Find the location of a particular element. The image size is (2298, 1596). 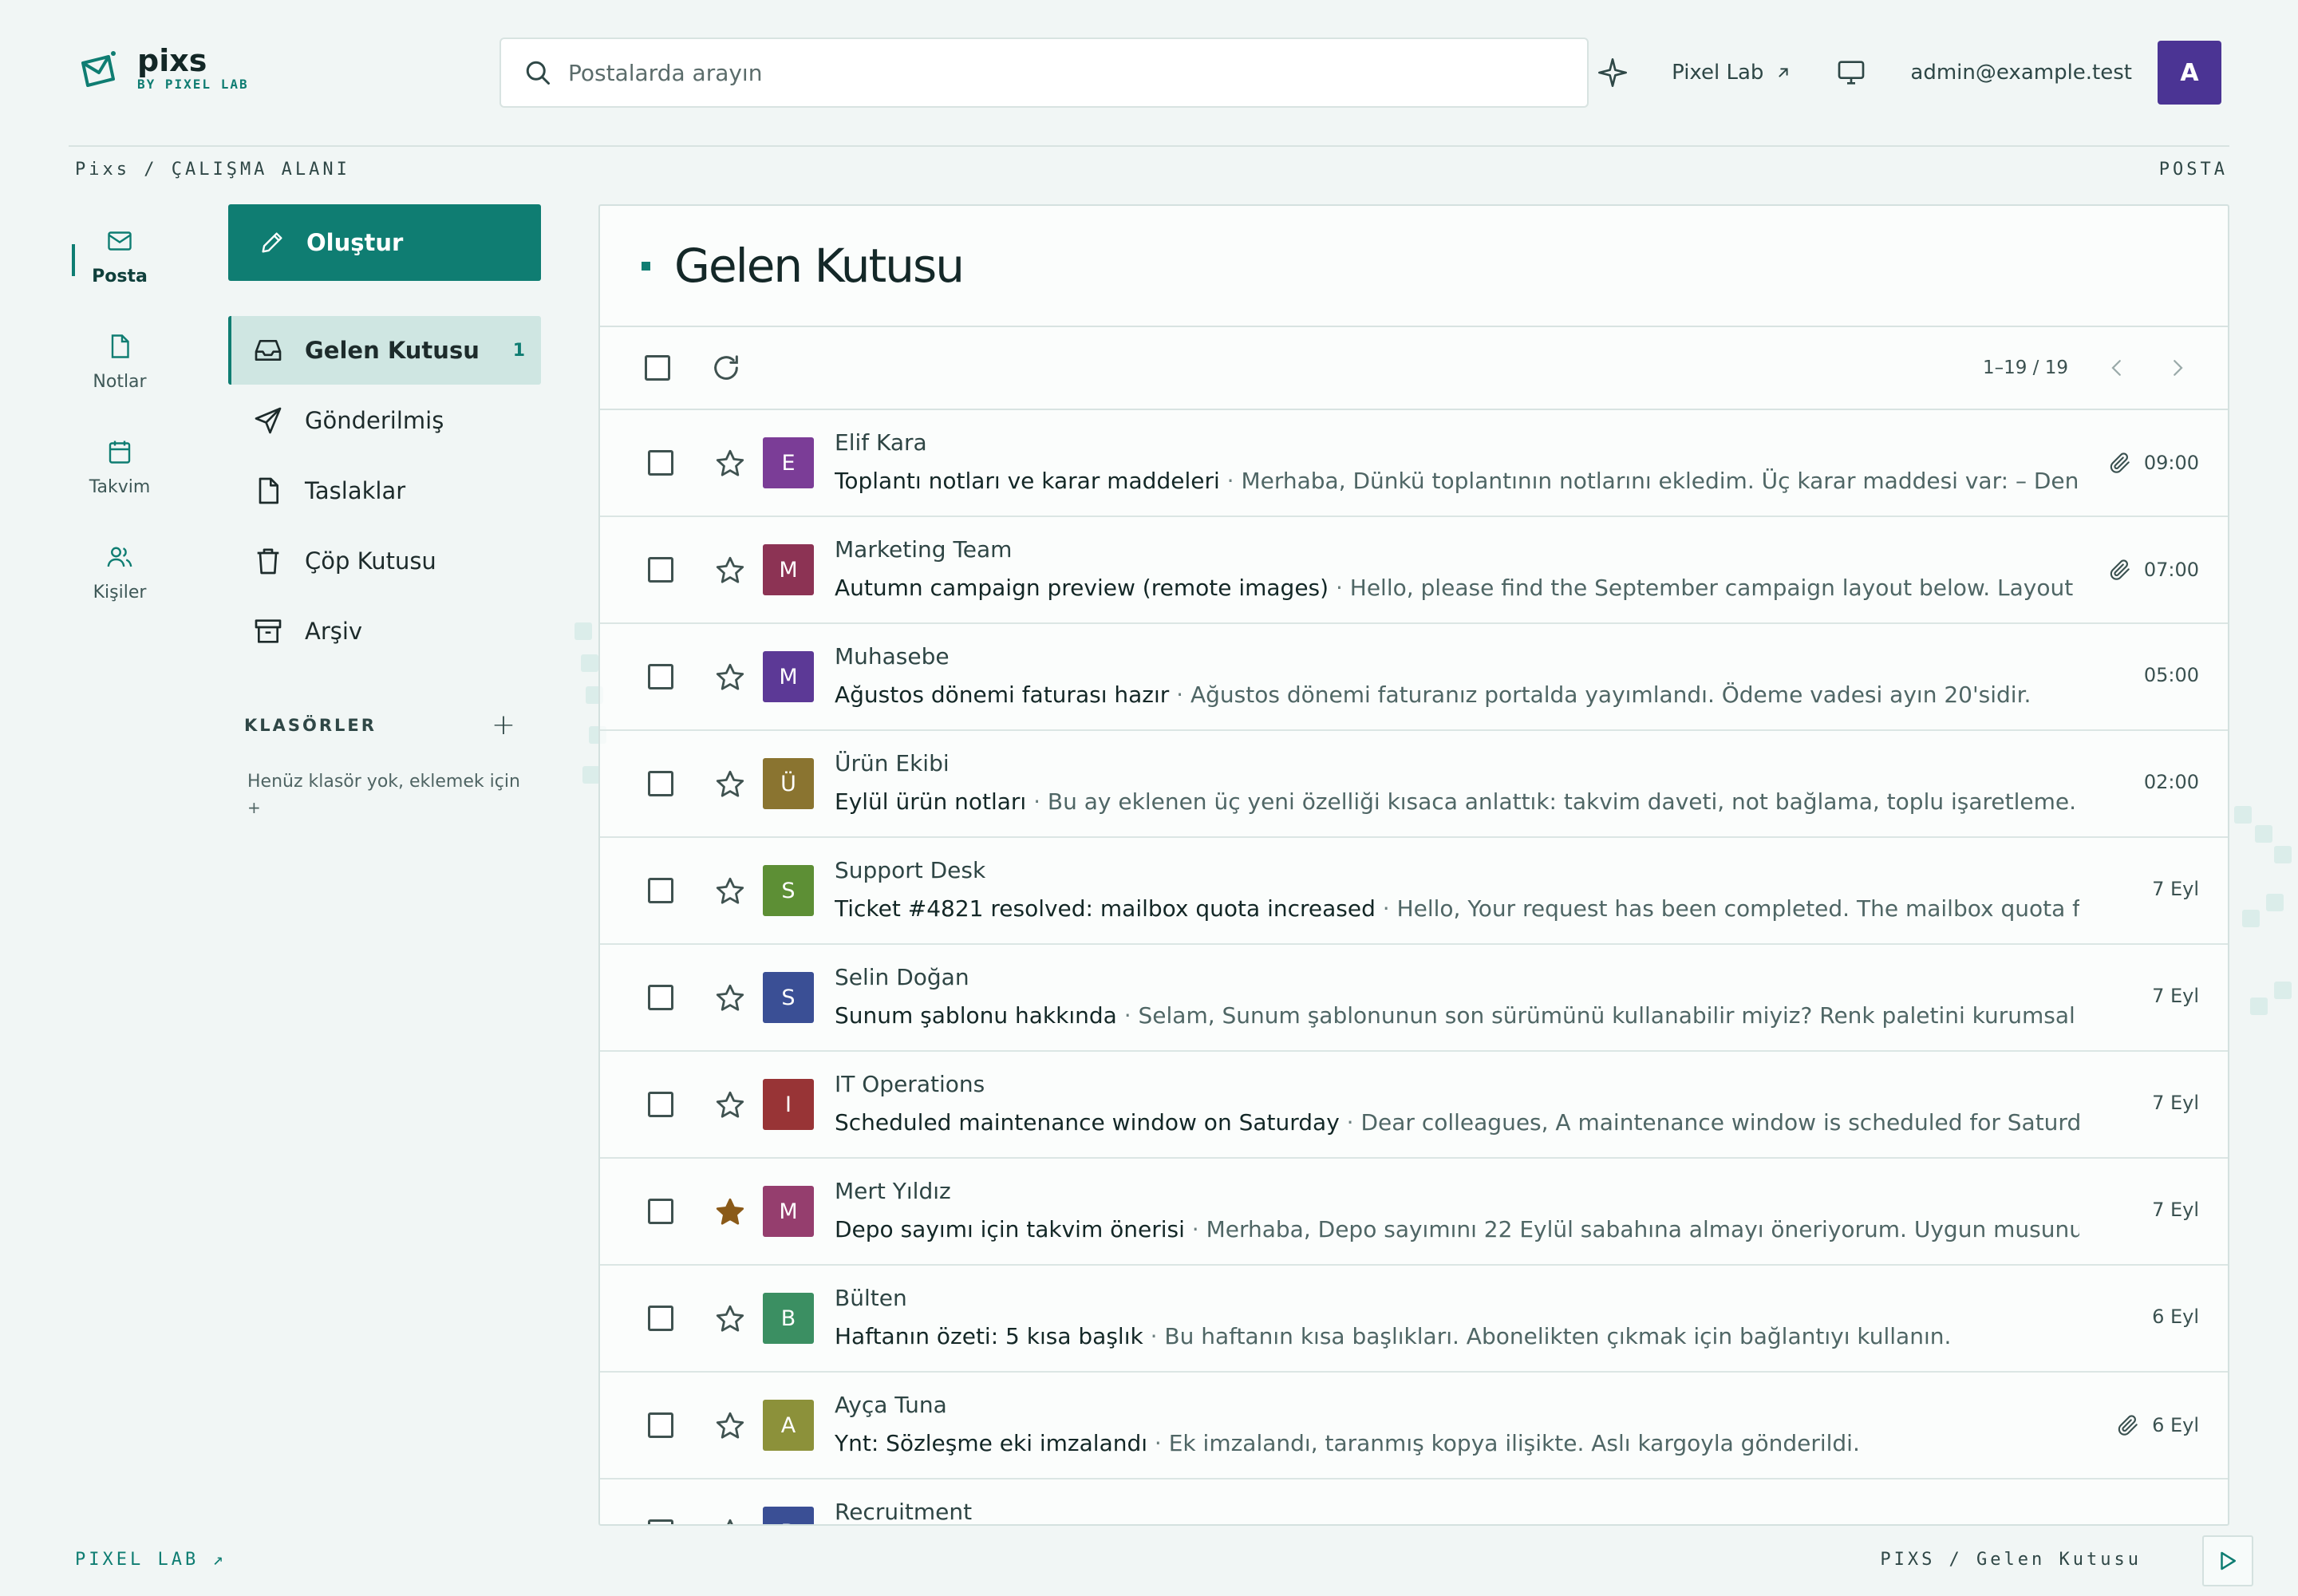

folder-sent: Gönderilmiş is located at coordinates (385, 420).